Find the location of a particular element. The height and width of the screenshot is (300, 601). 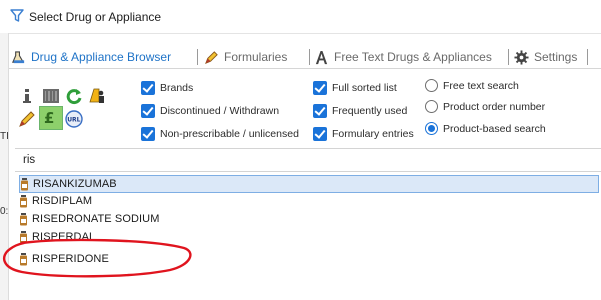

barcode-icon is located at coordinates (51, 96).